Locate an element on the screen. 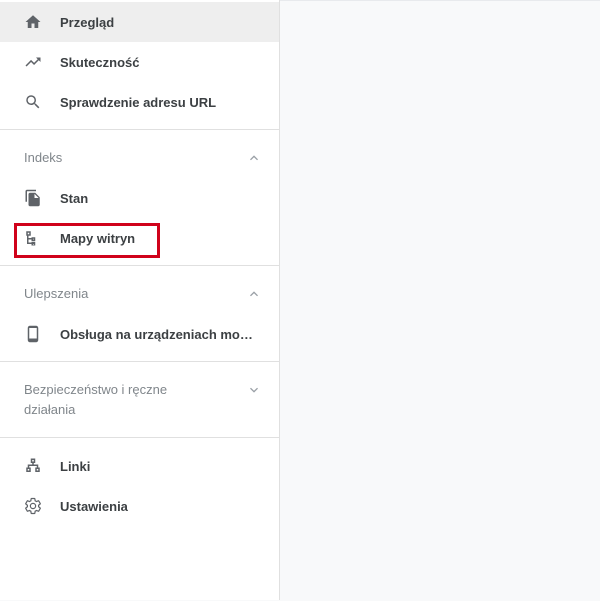  sidebar-item-performance: Skuteczność is located at coordinates (139, 62).